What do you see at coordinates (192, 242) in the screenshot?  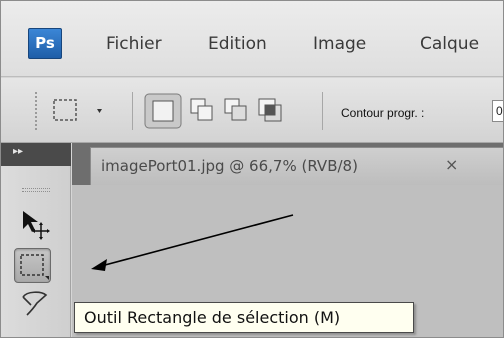 I see `annotation-arrow` at bounding box center [192, 242].